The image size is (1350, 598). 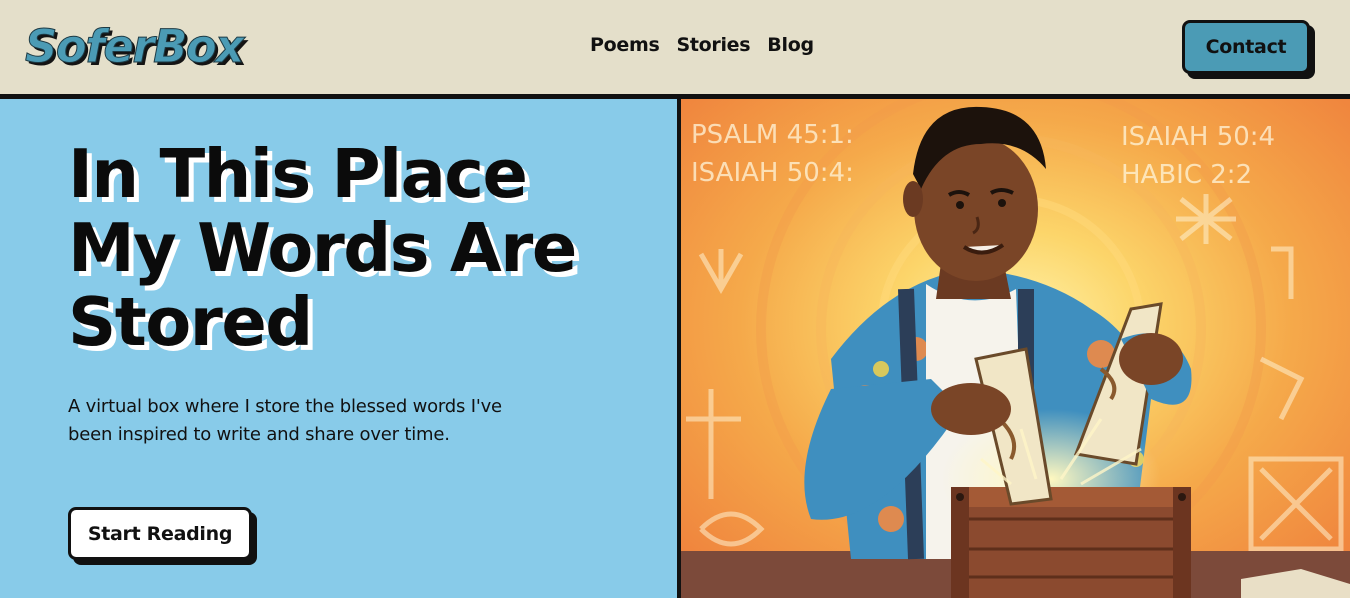 I want to click on site-logo: SoferBox, so click(x=135, y=47).